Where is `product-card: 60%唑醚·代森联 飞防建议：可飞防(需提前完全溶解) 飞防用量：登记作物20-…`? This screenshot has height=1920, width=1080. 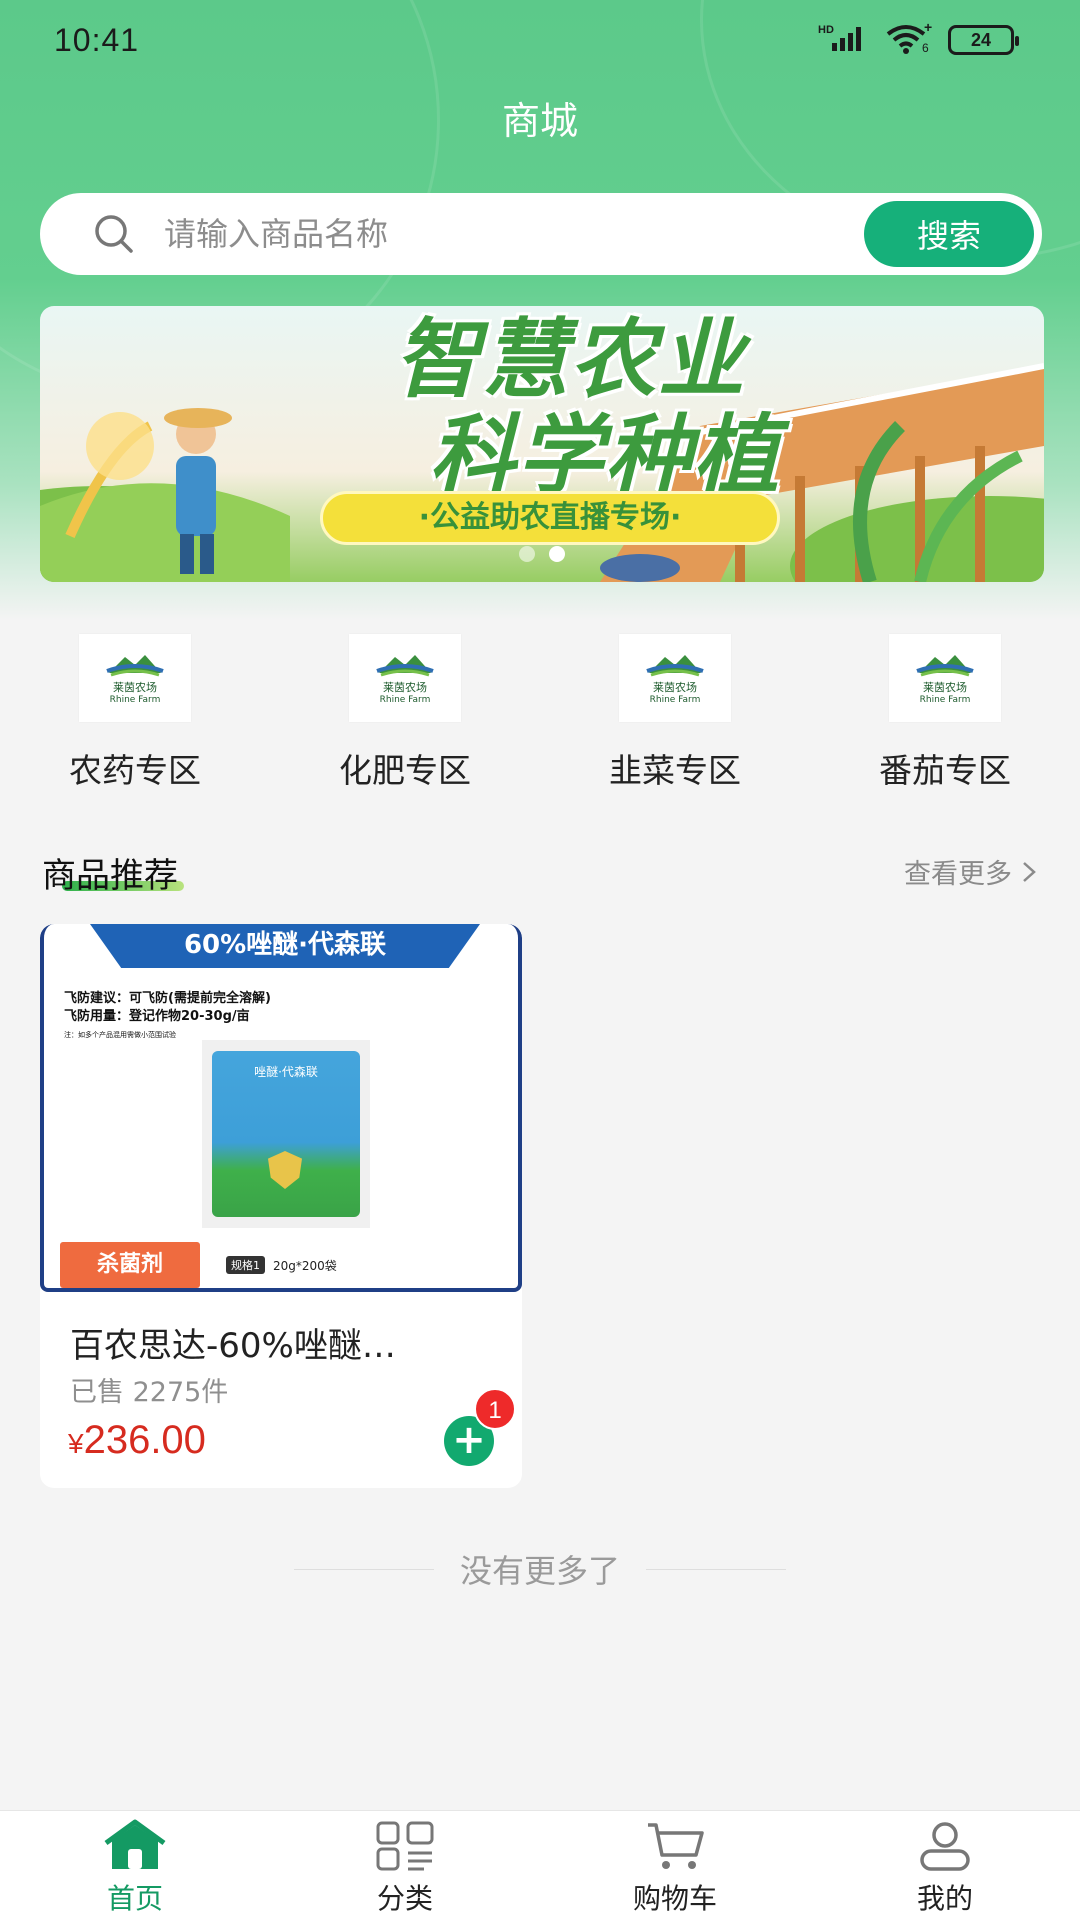 product-card: 60%唑醚·代森联 飞防建议：可飞防(需提前完全溶解) 飞防用量：登记作物20-… is located at coordinates (281, 1206).